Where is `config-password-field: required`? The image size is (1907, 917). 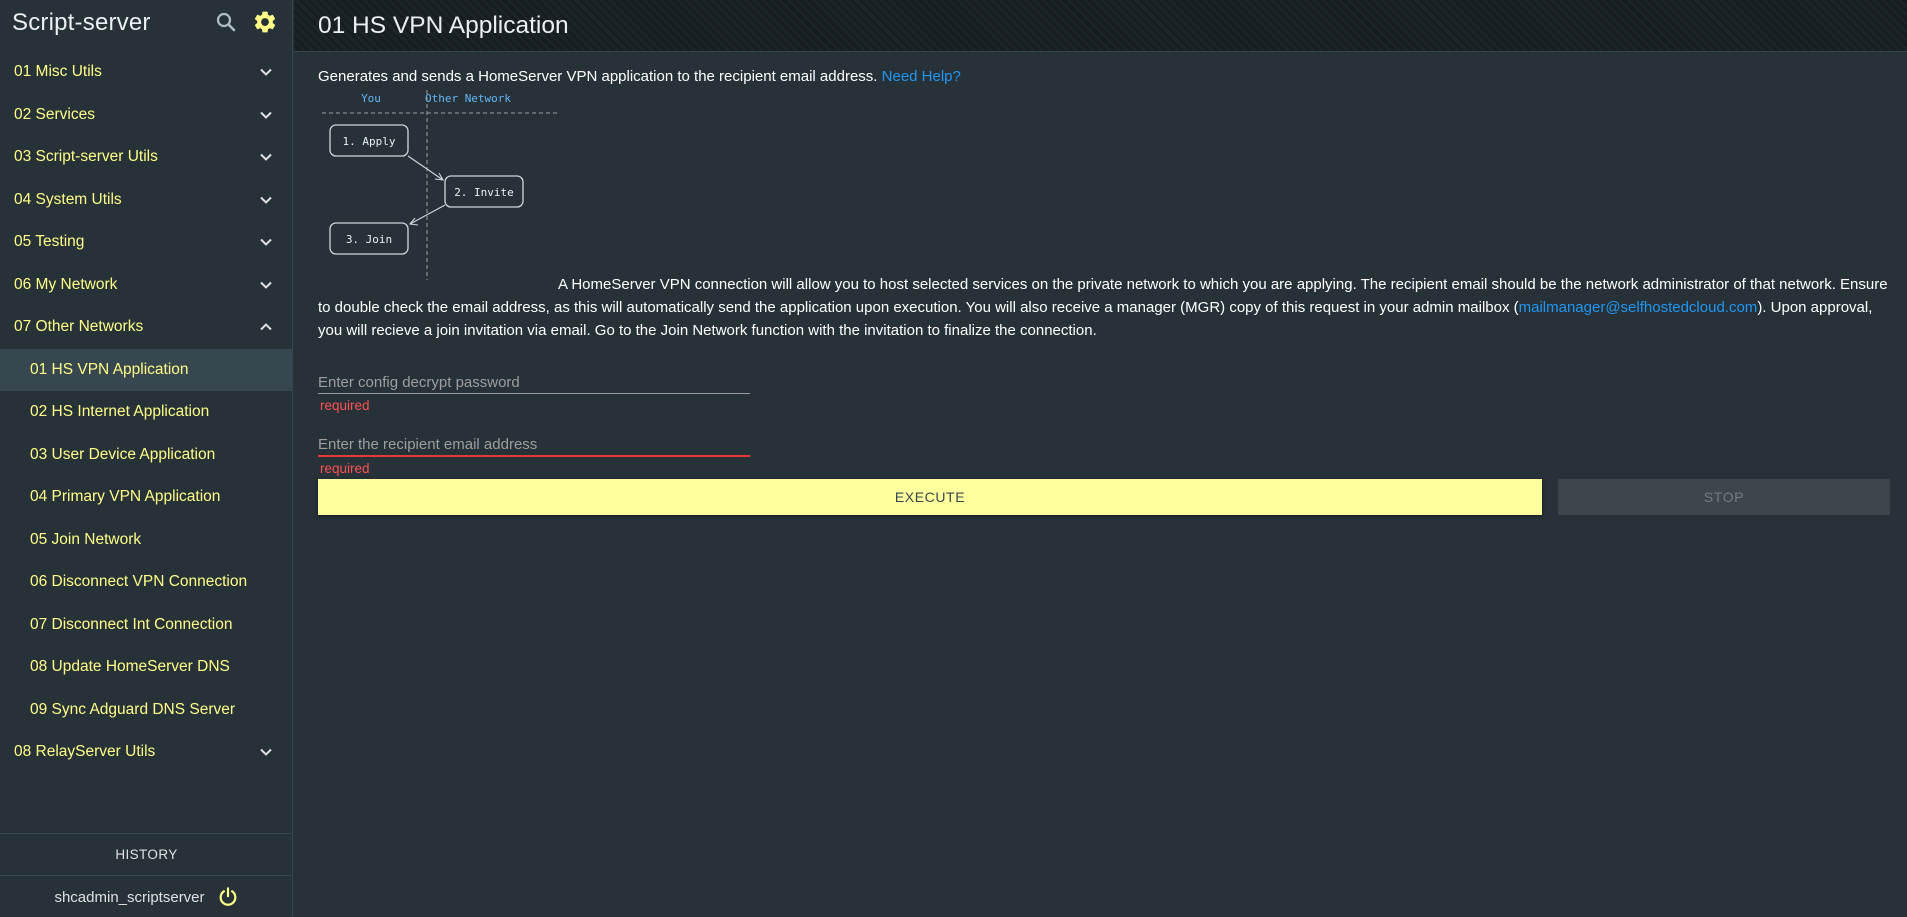
config-password-field: required is located at coordinates (534, 391).